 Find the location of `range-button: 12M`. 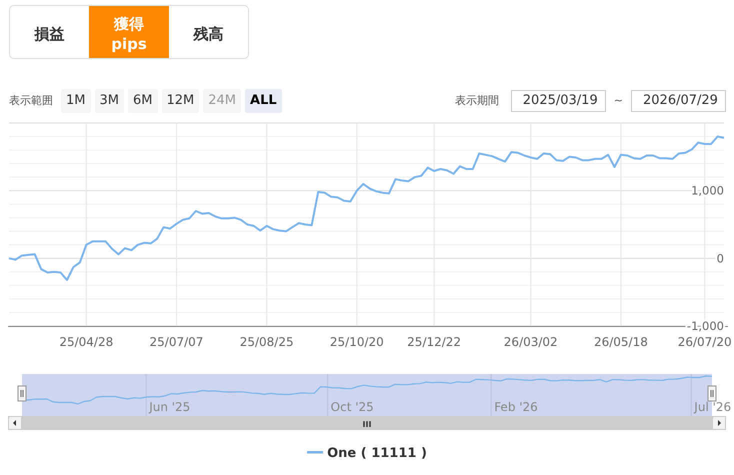

range-button: 12M is located at coordinates (181, 100).